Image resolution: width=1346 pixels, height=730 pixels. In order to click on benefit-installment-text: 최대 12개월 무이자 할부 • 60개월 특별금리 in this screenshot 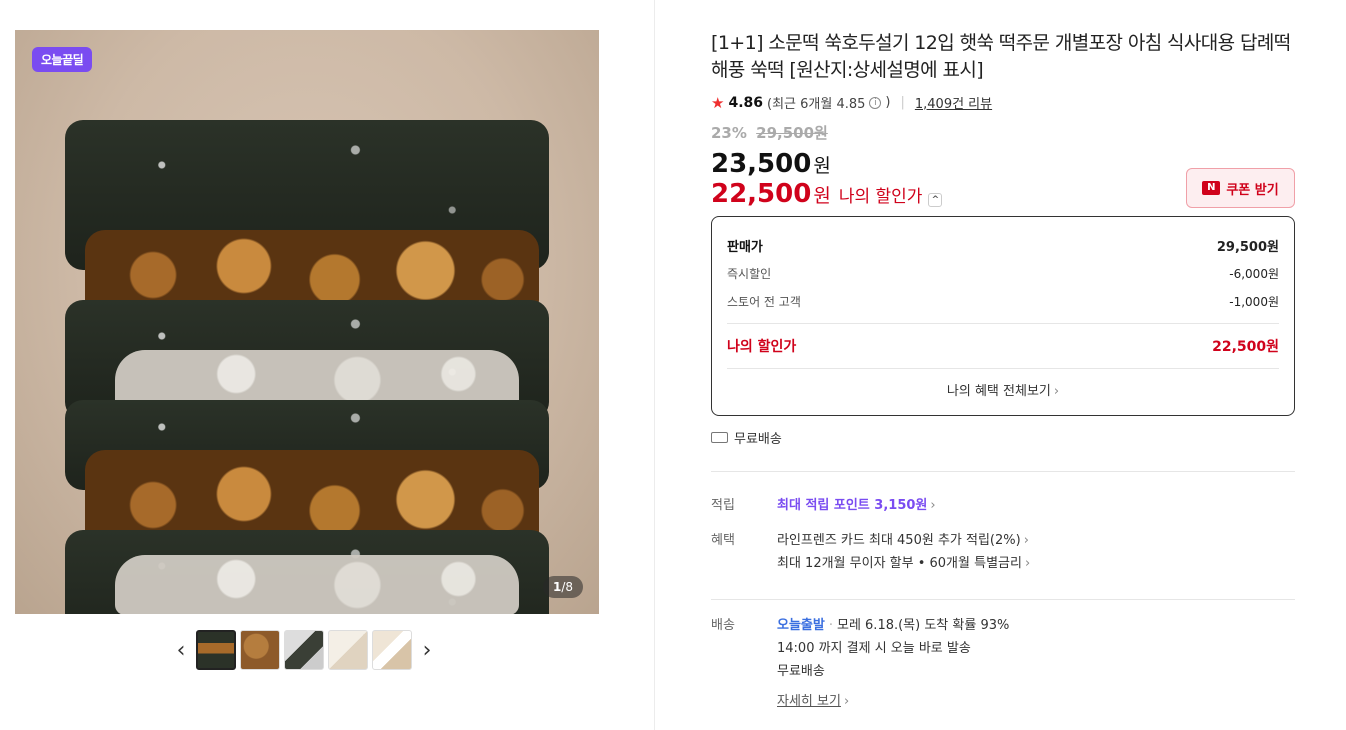, I will do `click(899, 563)`.